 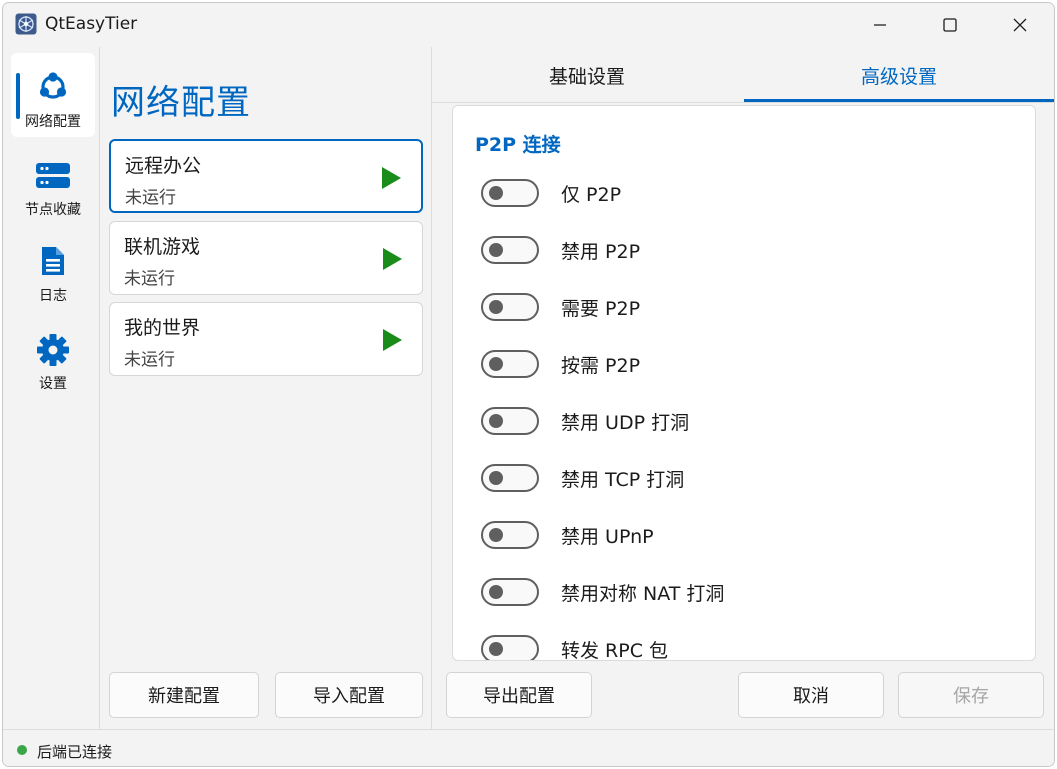 I want to click on nav-item-logs: 日志, so click(x=53, y=269).